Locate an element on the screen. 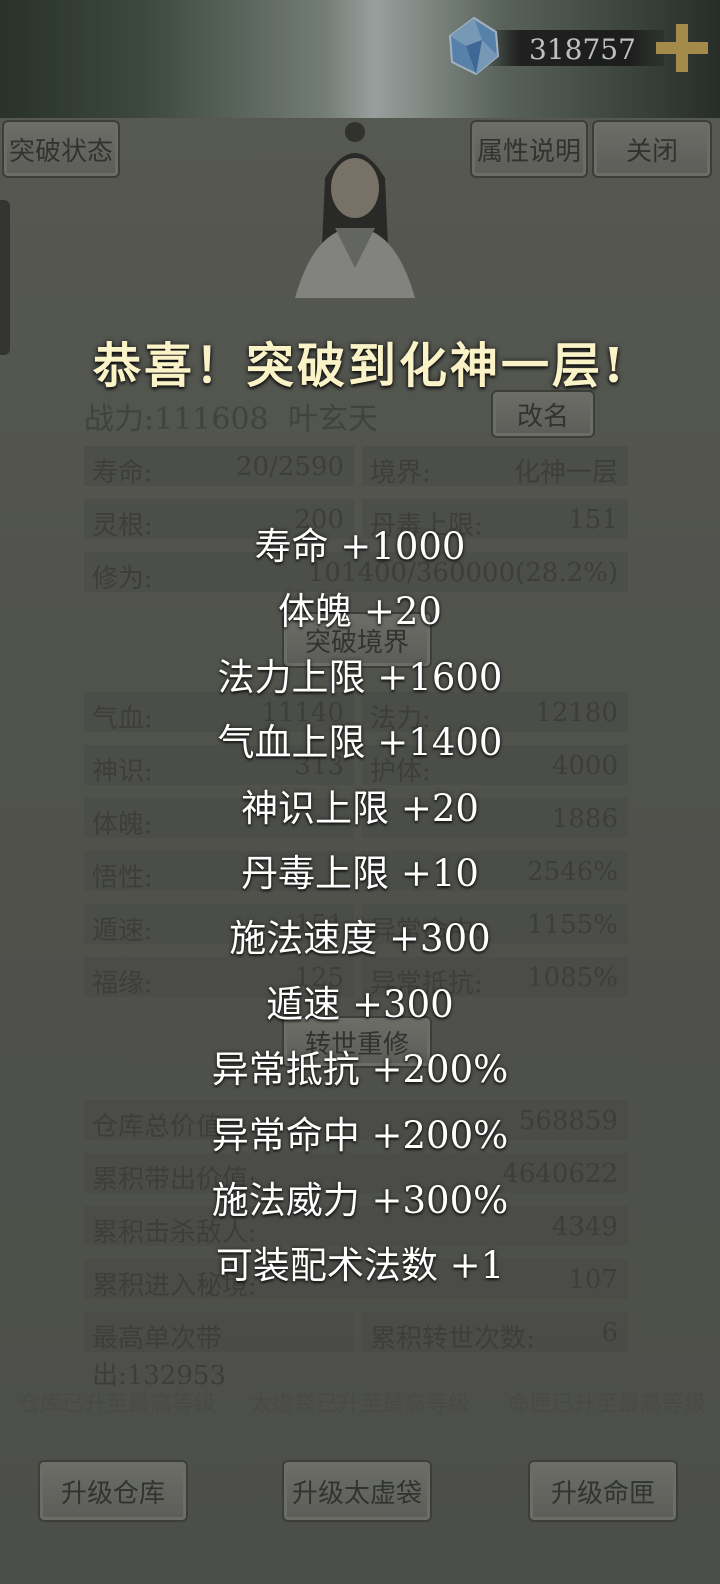 The height and width of the screenshot is (1584, 720). bonus-item: 异常命中 +200% is located at coordinates (360, 1135).